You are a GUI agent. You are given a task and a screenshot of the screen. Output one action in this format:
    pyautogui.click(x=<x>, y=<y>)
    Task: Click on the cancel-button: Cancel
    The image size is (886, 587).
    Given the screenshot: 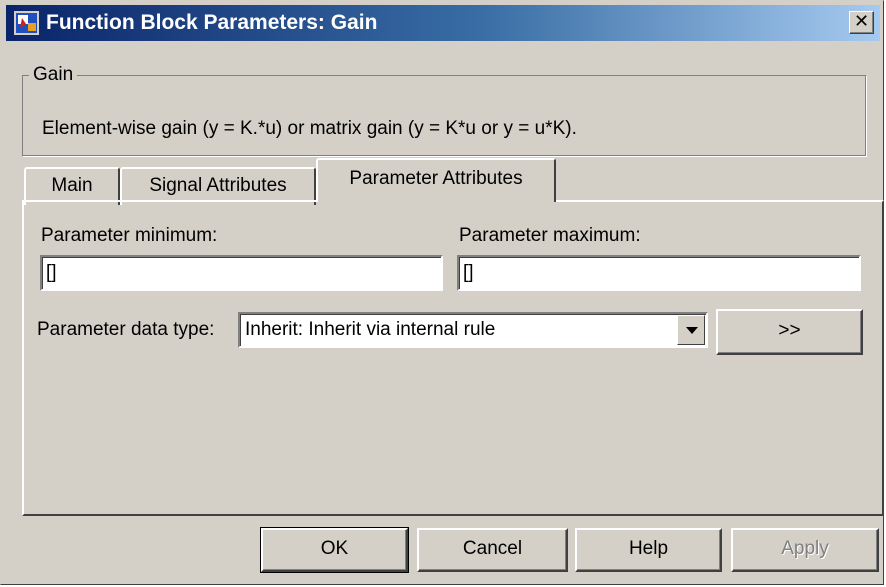 What is the action you would take?
    pyautogui.click(x=492, y=550)
    